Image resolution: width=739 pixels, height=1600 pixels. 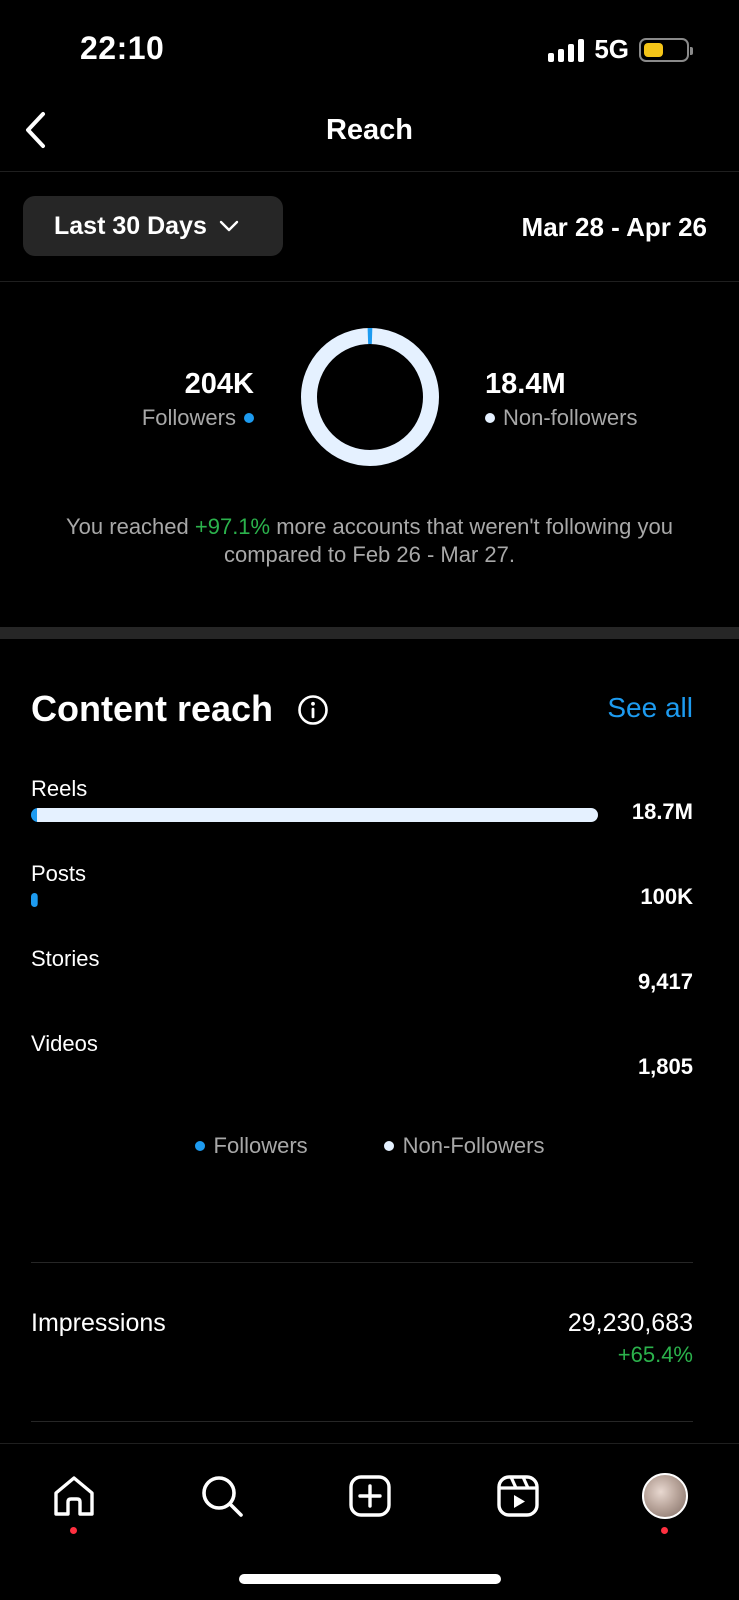 I want to click on date-range-dropdown: Last 30 Days, so click(x=153, y=226).